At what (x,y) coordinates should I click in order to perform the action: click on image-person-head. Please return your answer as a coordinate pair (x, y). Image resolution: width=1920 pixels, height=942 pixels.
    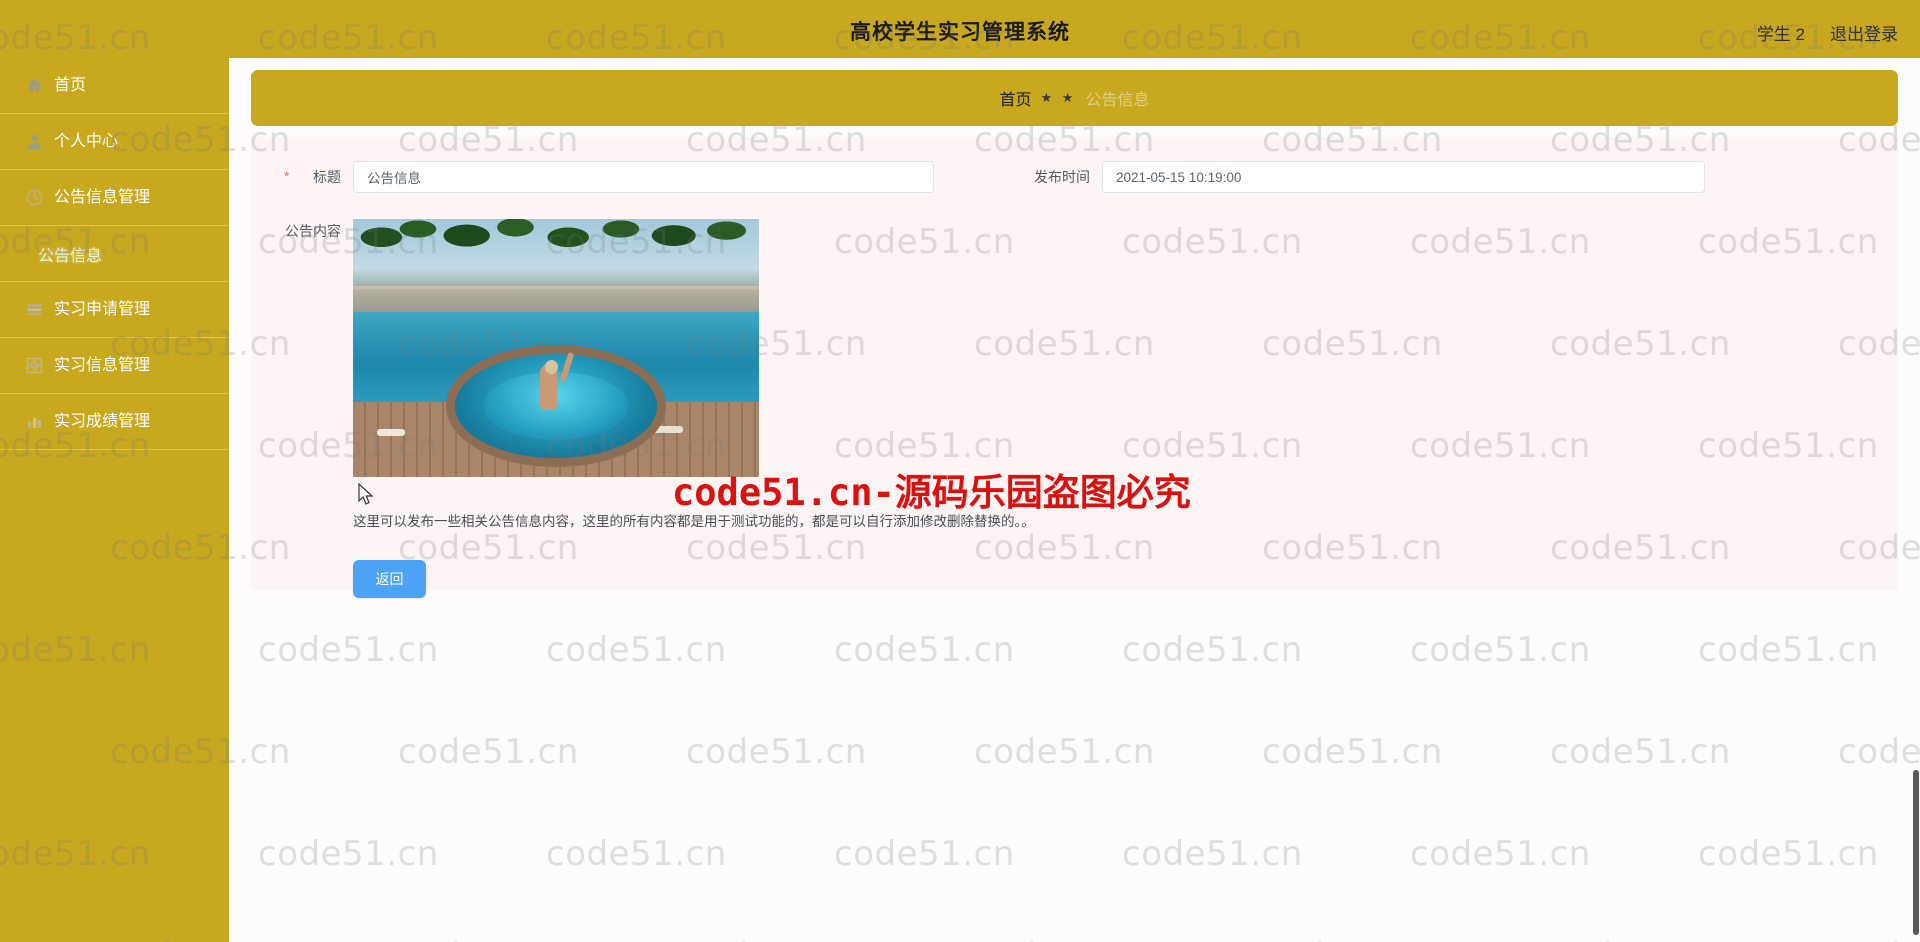
    Looking at the image, I should click on (552, 366).